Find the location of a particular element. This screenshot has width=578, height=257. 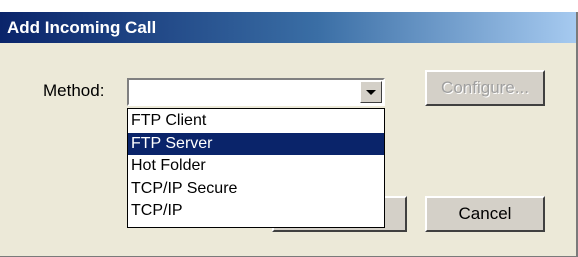

cancel-button: Cancel is located at coordinates (485, 214).